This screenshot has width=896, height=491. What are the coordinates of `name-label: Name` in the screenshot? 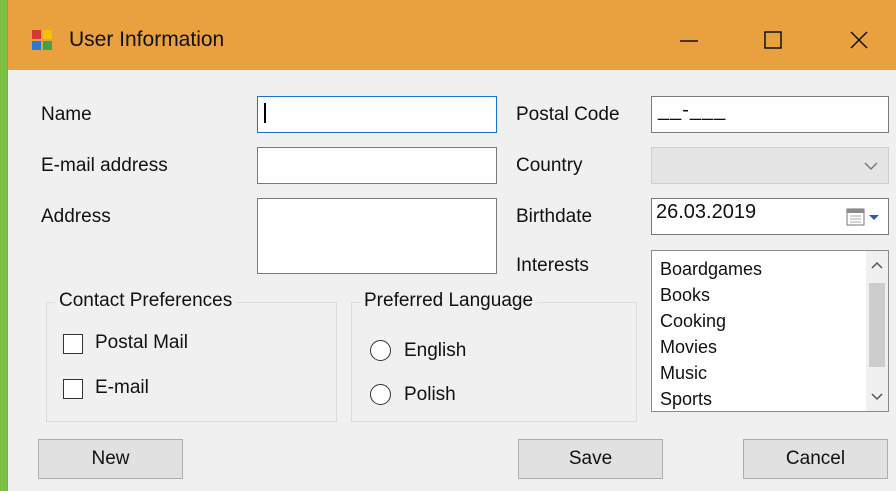 It's located at (66, 114).